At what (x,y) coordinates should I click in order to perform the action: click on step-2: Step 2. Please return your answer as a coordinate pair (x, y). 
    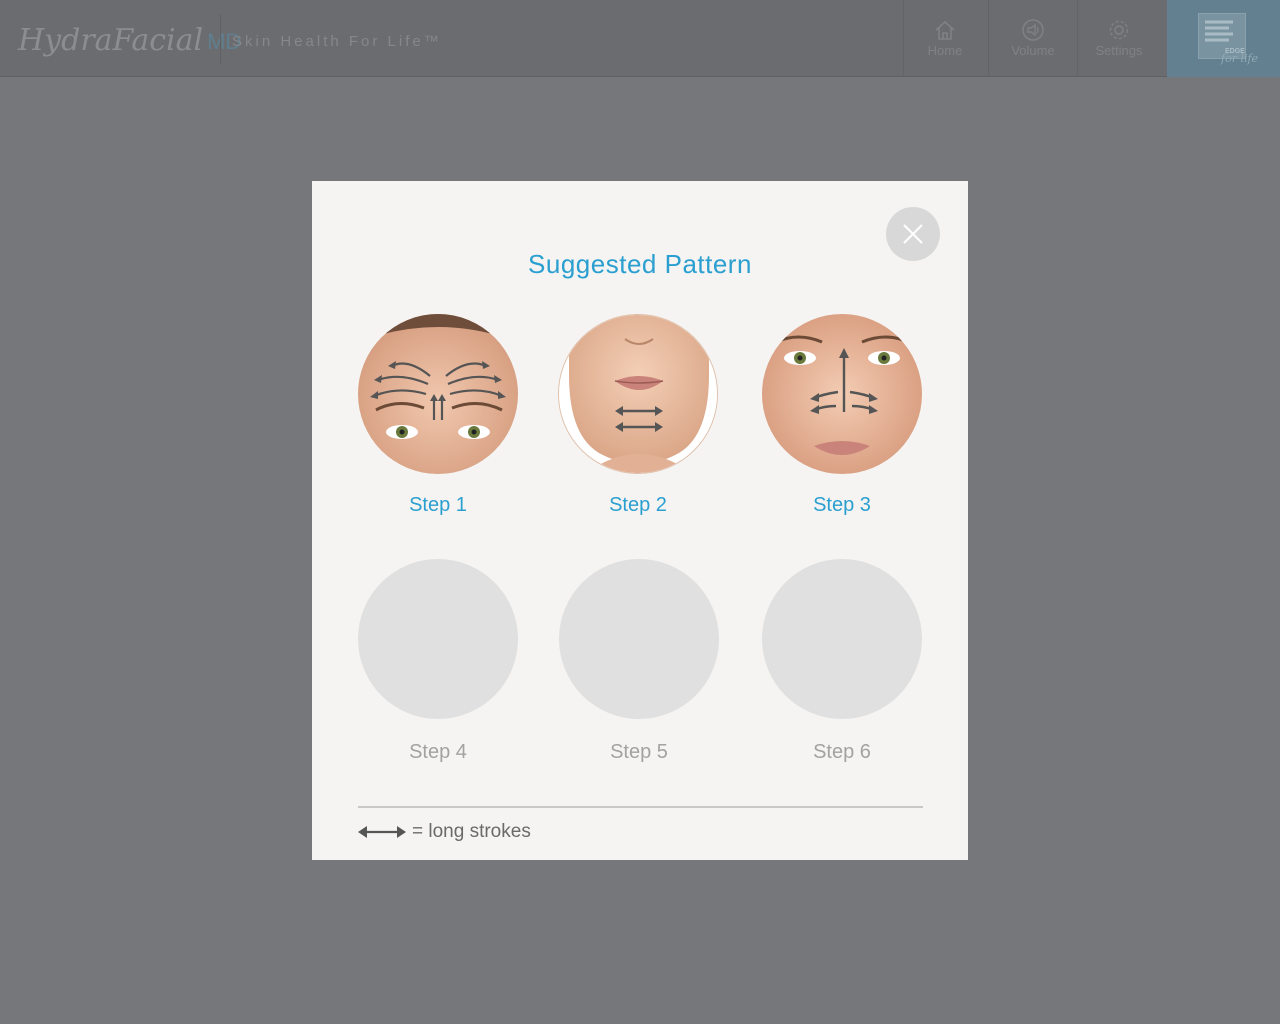
    Looking at the image, I should click on (638, 415).